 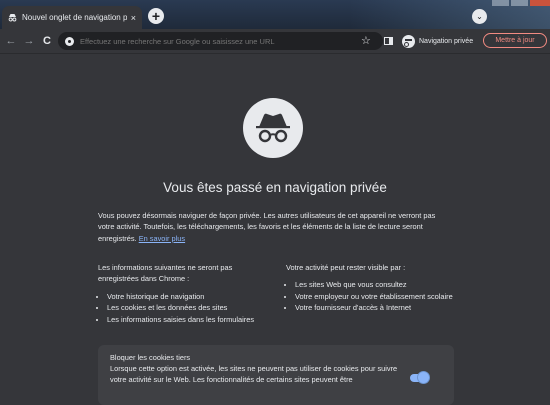 What do you see at coordinates (366, 40) in the screenshot?
I see `star-icon: ☆` at bounding box center [366, 40].